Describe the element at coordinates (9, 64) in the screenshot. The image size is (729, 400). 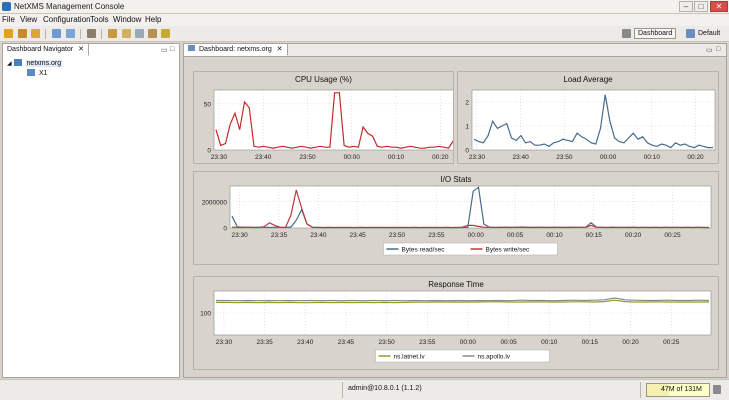
I see `expand-arrow-icon: ◢` at that location.